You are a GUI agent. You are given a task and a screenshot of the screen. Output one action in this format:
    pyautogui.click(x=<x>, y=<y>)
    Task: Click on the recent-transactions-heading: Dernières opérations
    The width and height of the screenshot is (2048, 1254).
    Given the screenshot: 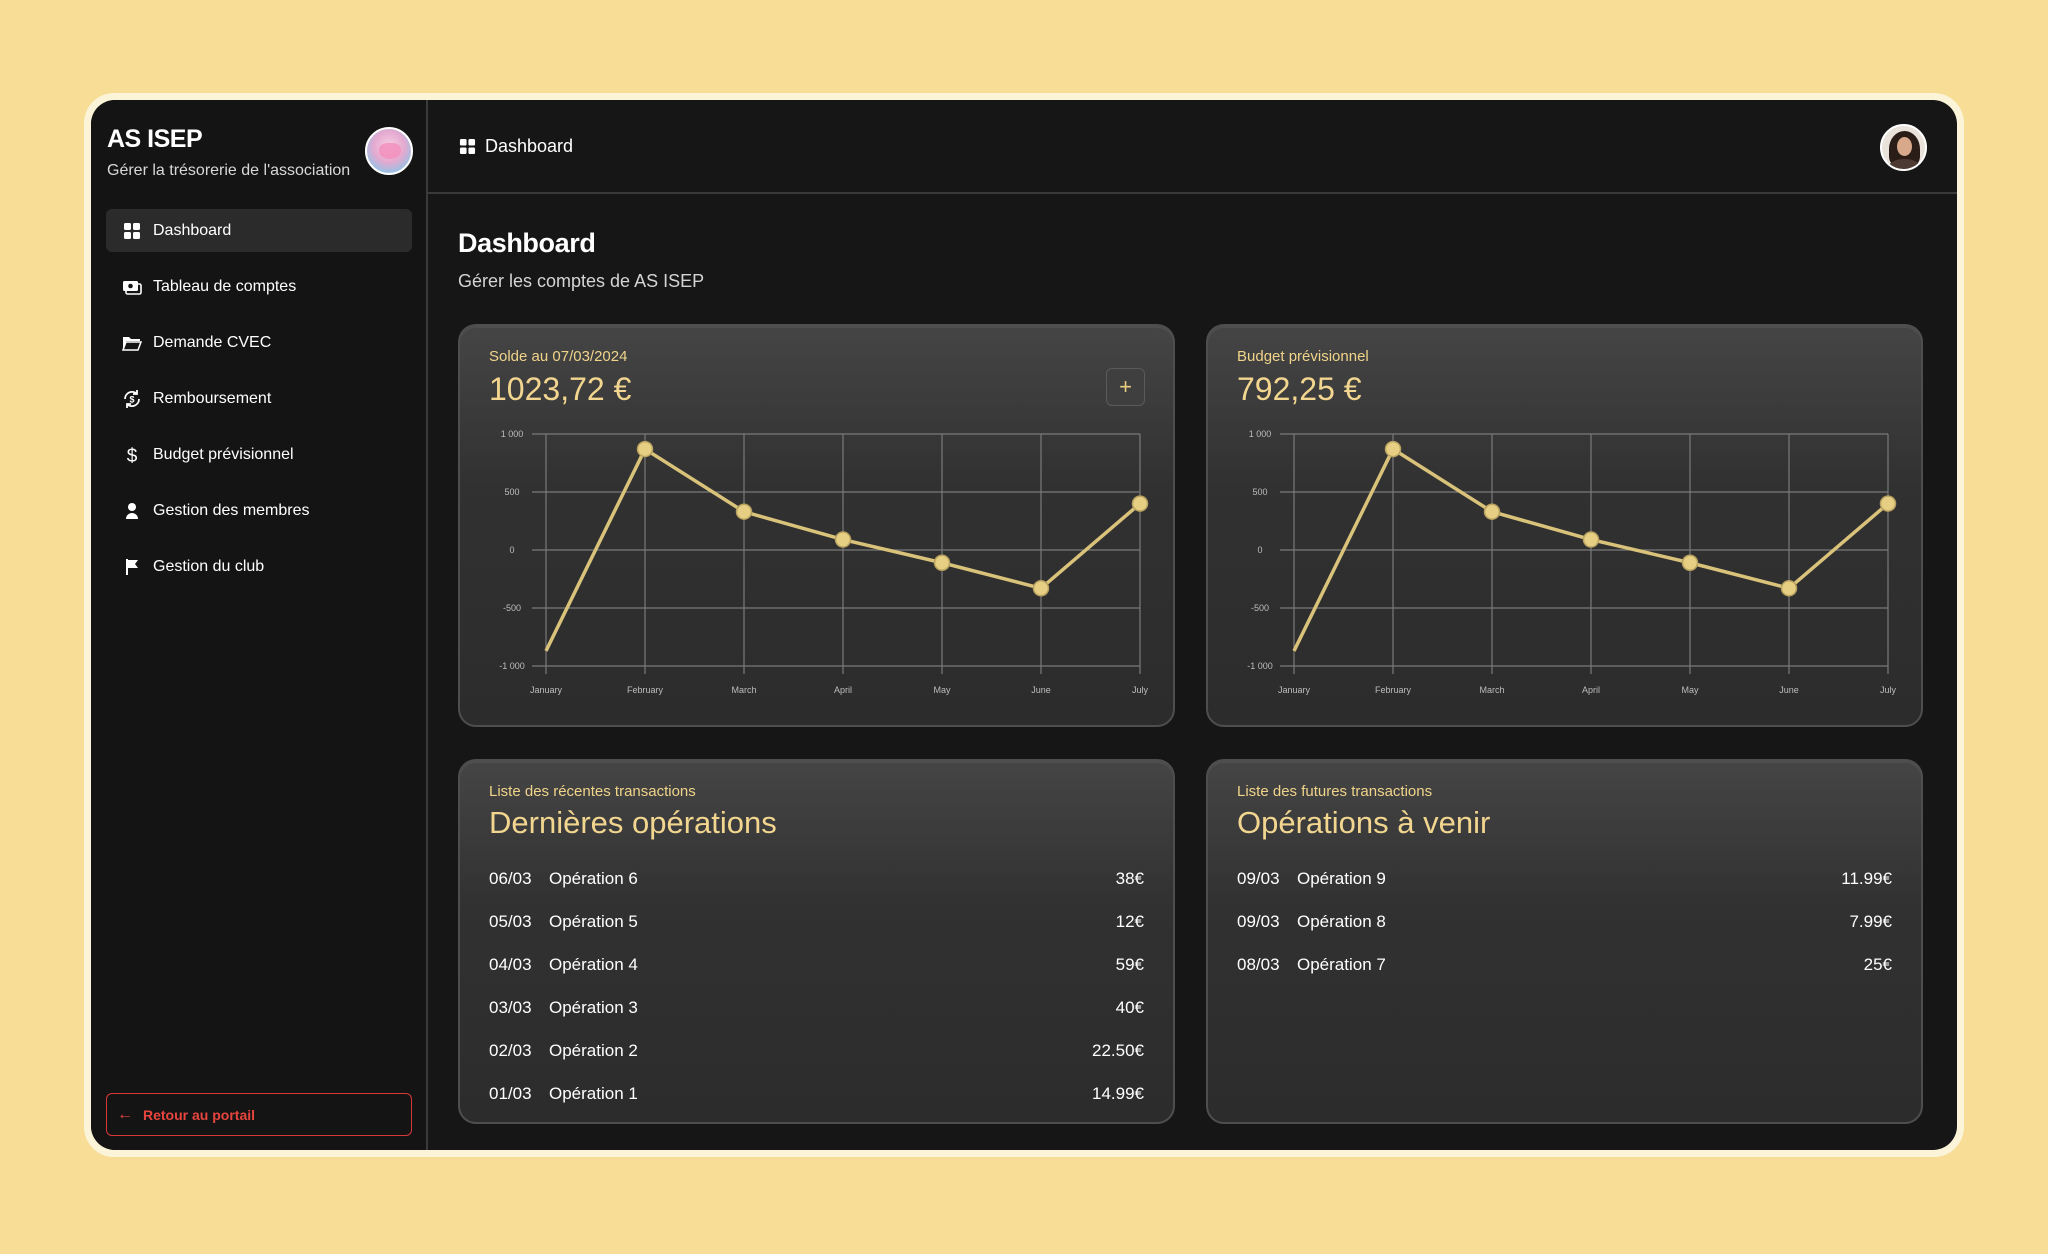 What is the action you would take?
    pyautogui.click(x=633, y=822)
    